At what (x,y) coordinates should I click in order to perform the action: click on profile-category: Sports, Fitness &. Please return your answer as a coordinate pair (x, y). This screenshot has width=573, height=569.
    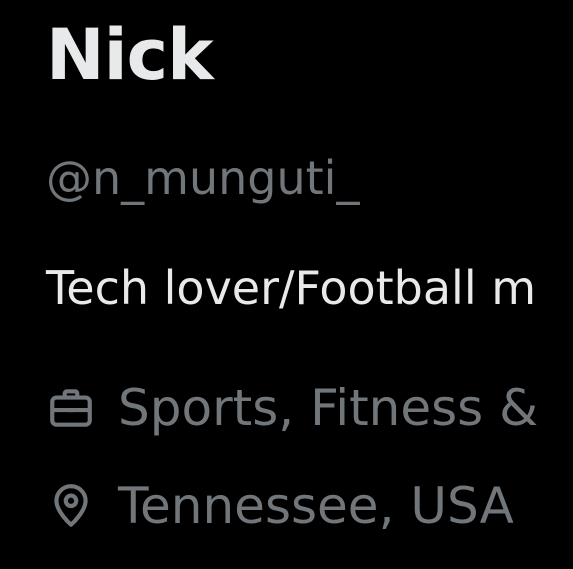
    Looking at the image, I should click on (292, 408).